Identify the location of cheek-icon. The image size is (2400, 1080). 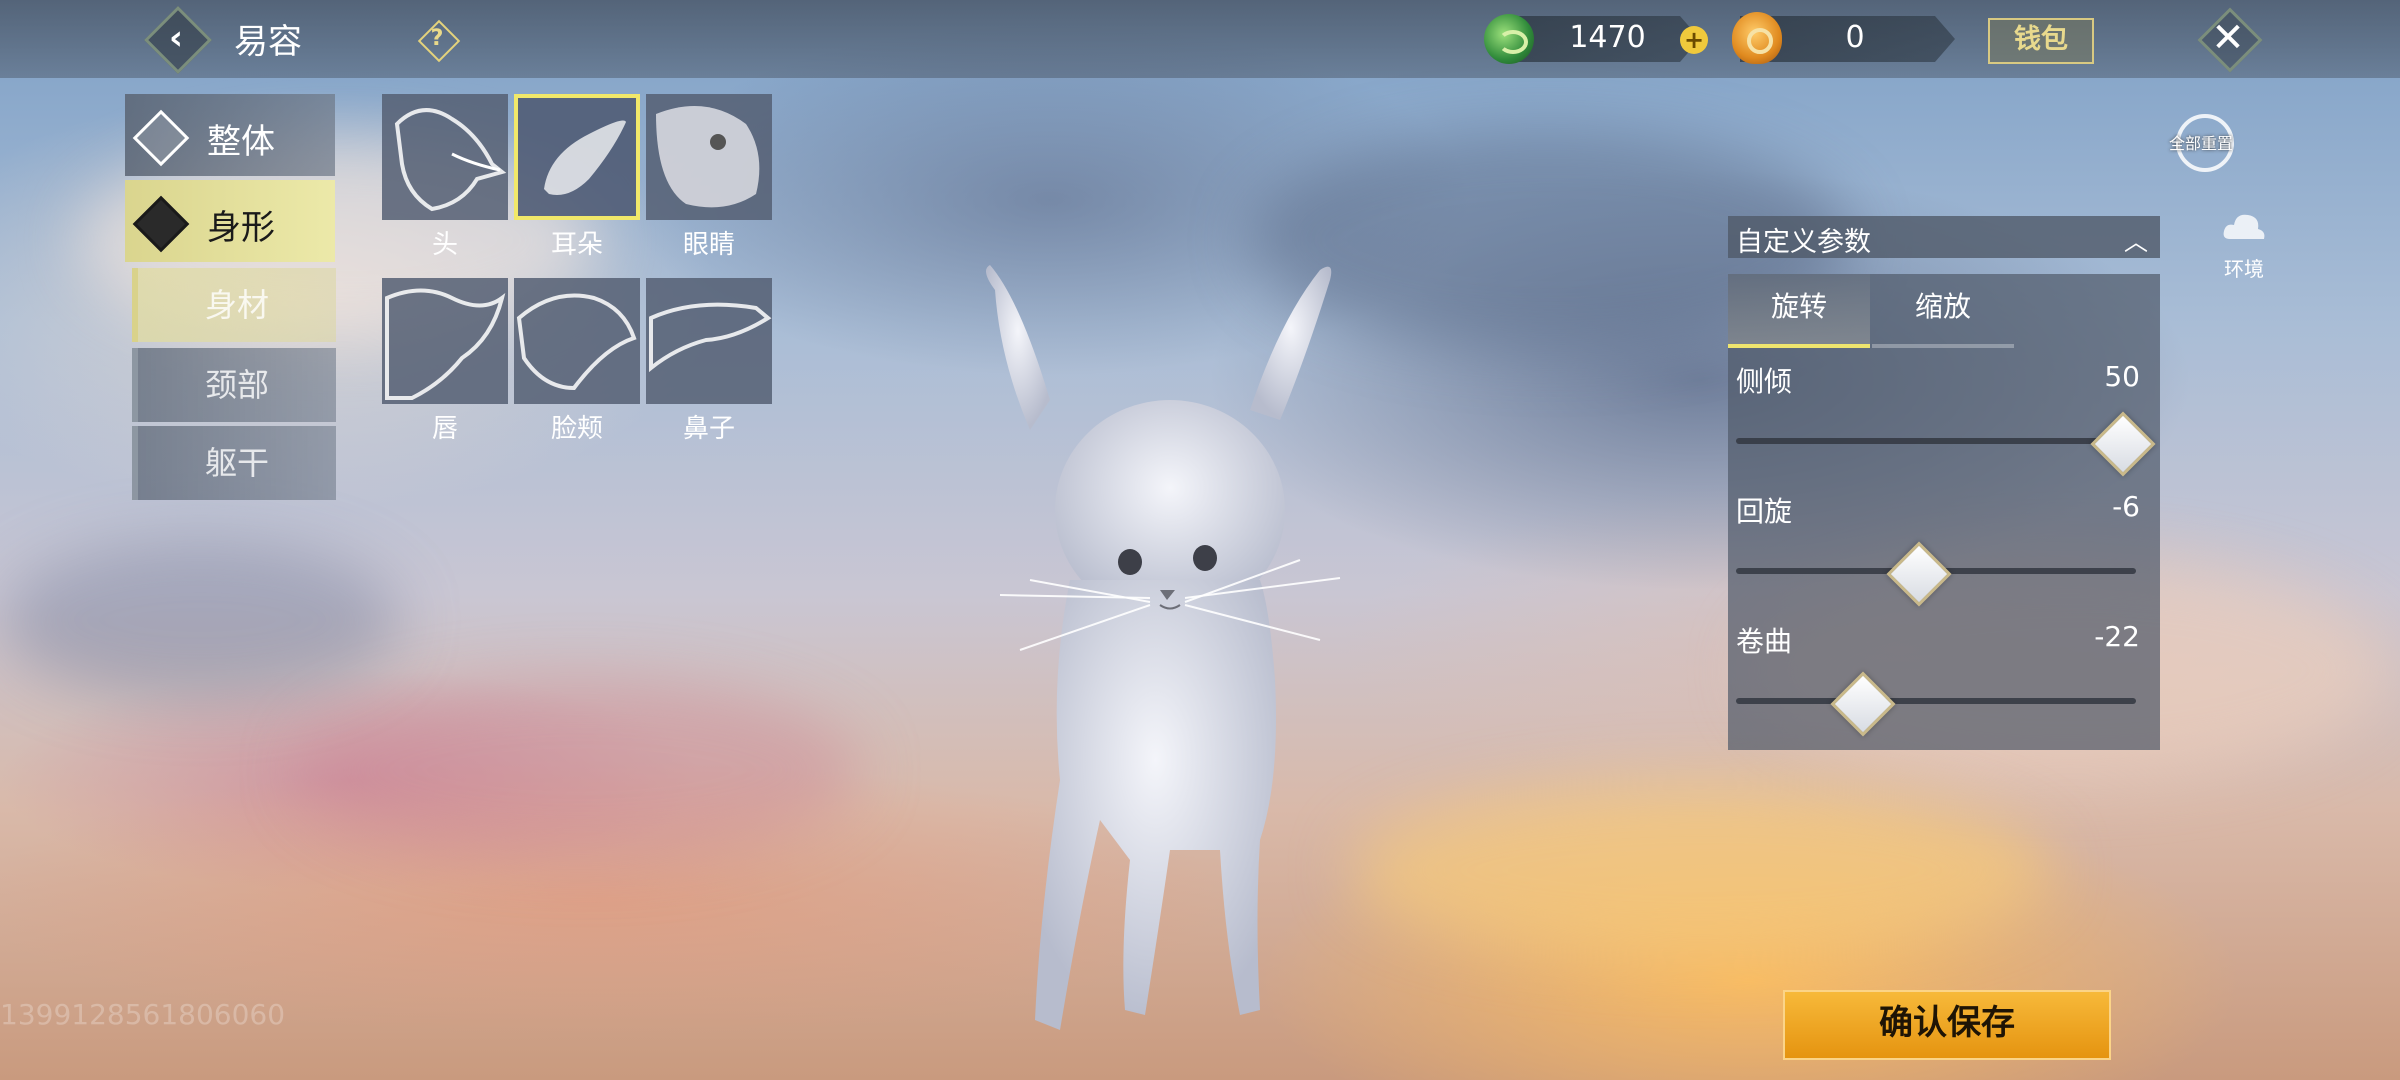
(576, 342).